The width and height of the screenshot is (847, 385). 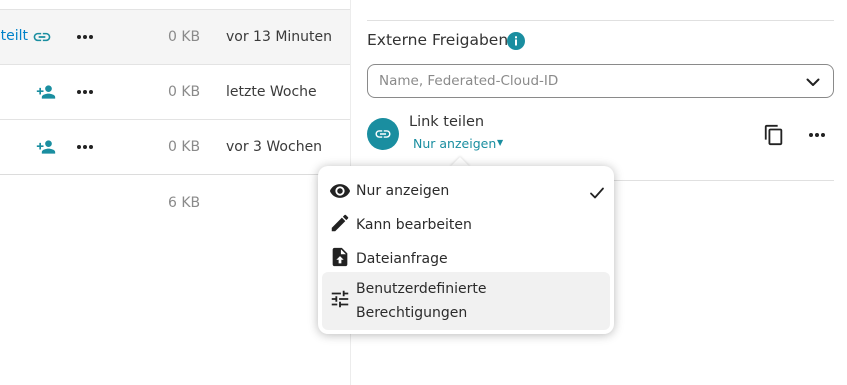 What do you see at coordinates (600, 20) in the screenshot?
I see `divider` at bounding box center [600, 20].